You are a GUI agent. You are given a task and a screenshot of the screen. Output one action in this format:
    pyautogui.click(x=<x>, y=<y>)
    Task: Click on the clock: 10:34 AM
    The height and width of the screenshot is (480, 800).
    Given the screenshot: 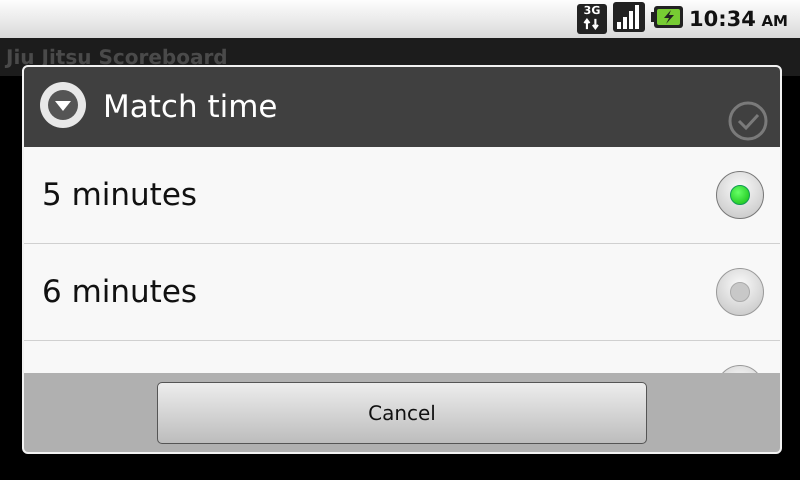 What is the action you would take?
    pyautogui.click(x=738, y=19)
    